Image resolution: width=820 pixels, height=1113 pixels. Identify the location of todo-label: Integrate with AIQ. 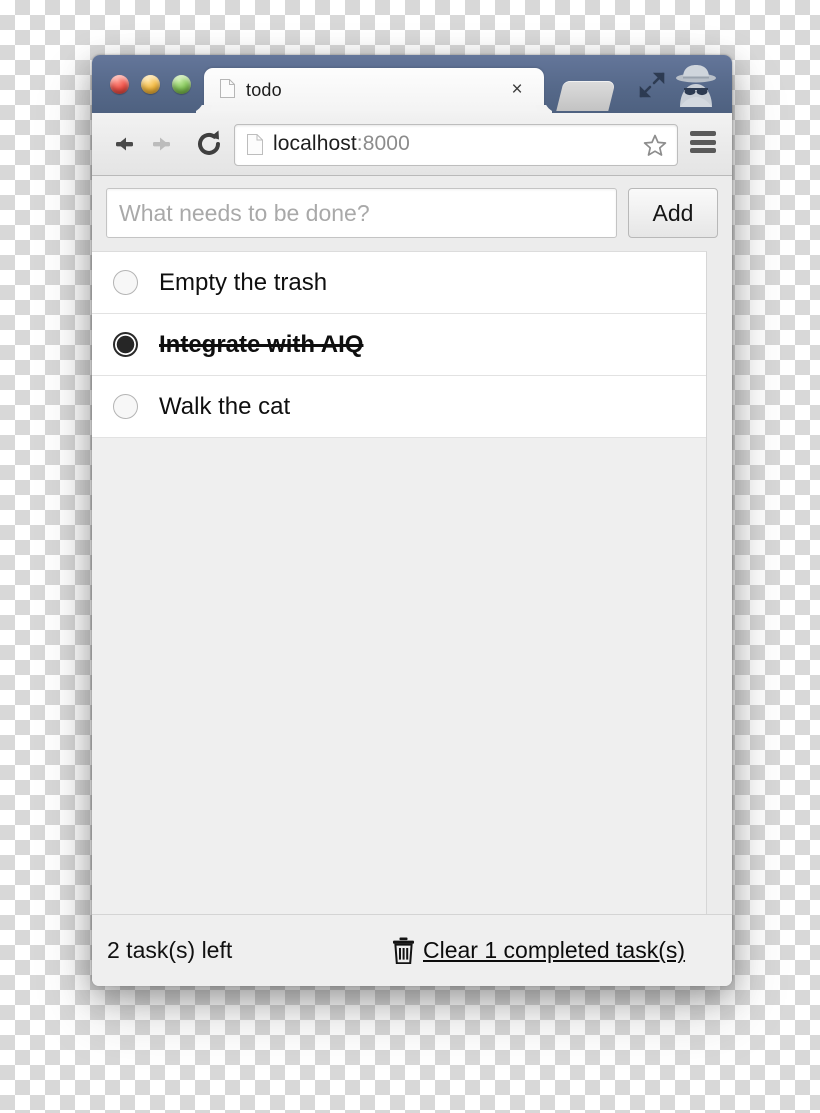
(261, 344).